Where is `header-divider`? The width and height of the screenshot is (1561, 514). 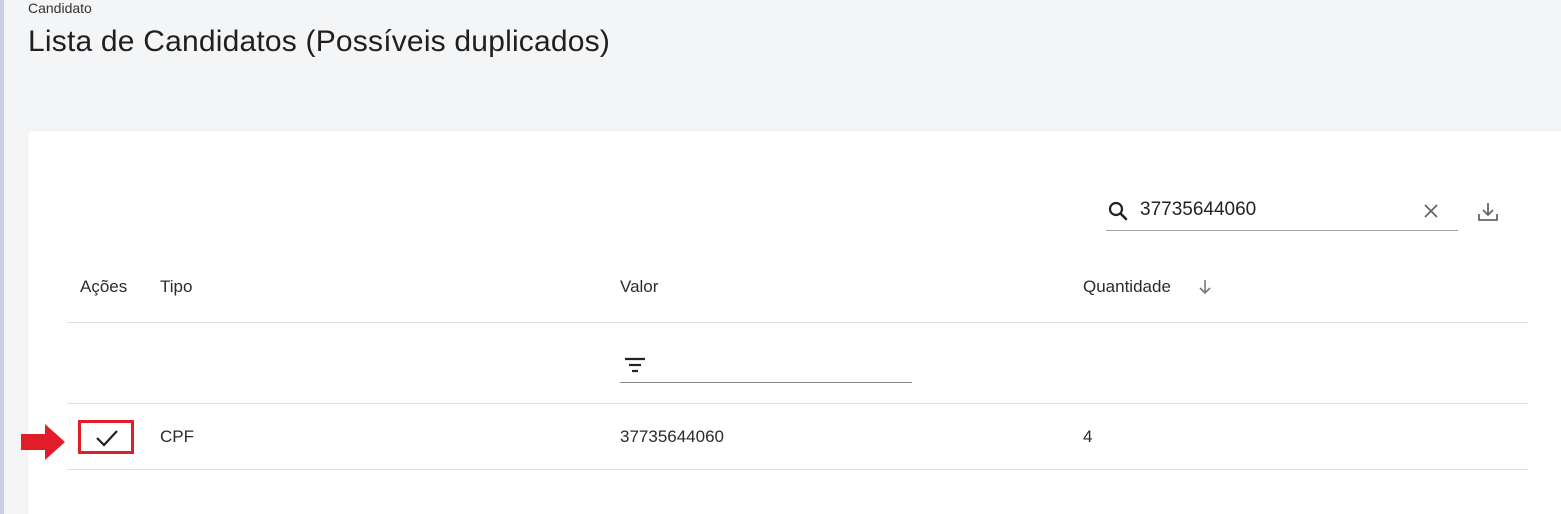
header-divider is located at coordinates (797, 322).